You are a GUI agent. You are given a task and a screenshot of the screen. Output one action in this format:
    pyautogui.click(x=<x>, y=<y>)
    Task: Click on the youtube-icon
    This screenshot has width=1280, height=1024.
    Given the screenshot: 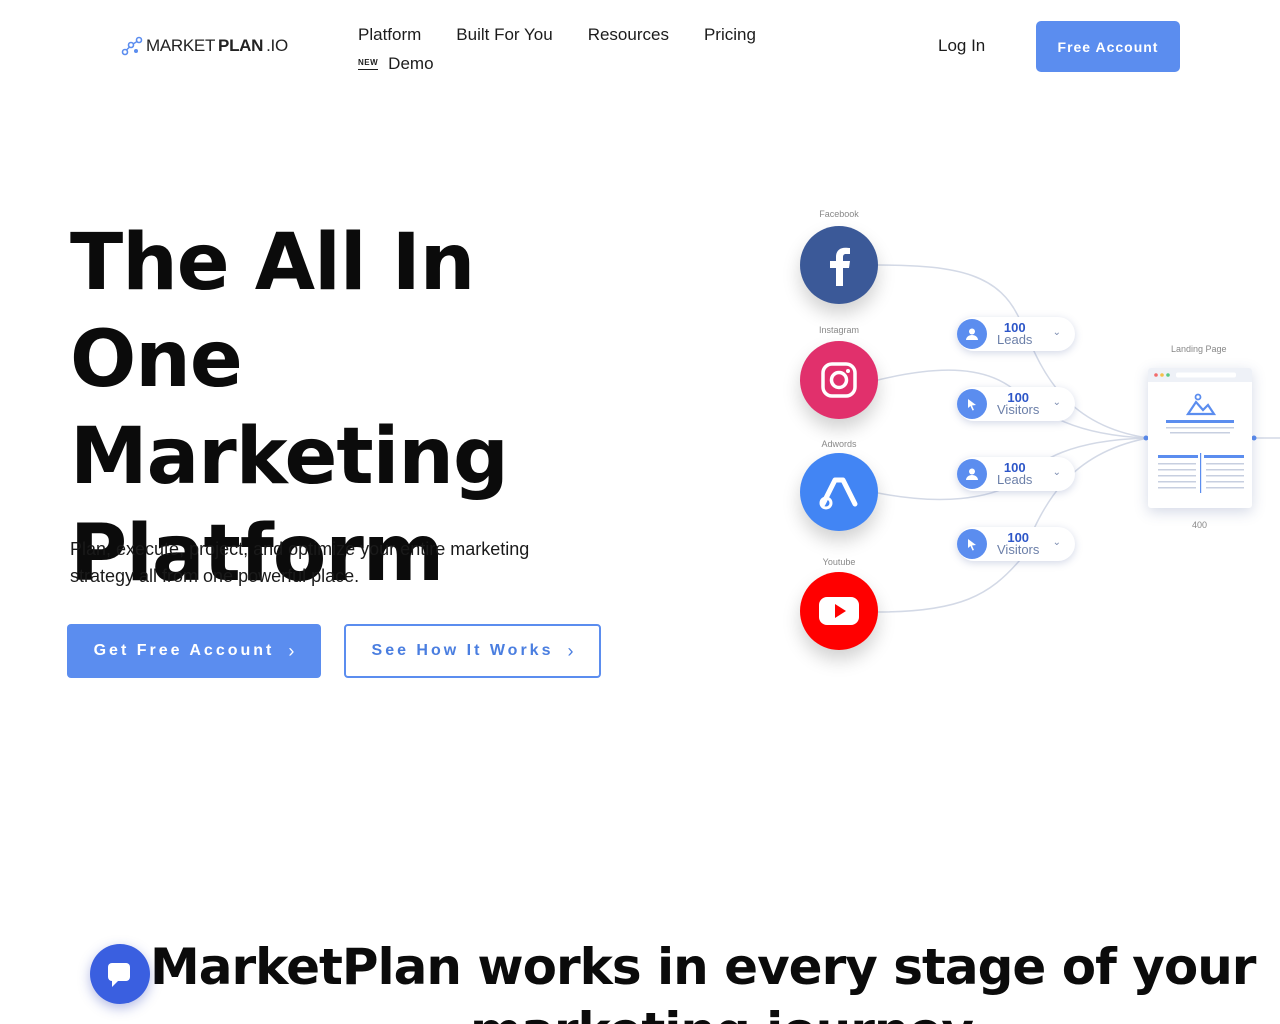 What is the action you would take?
    pyautogui.click(x=839, y=611)
    